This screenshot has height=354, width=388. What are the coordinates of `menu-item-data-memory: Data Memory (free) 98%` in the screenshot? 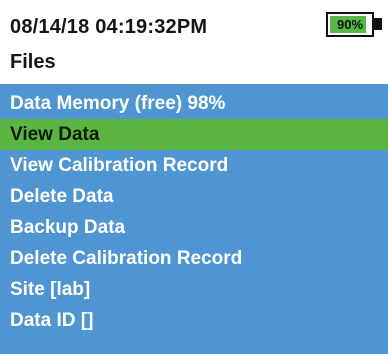 It's located at (194, 103).